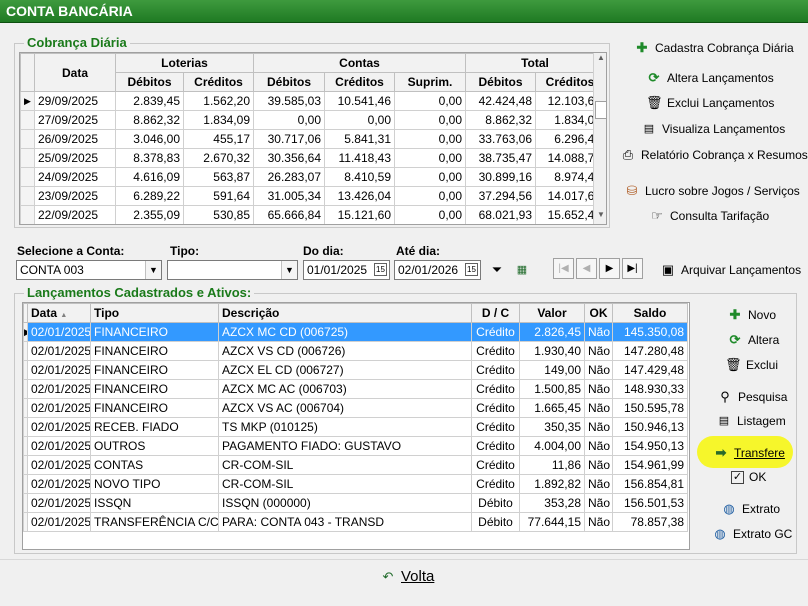  Describe the element at coordinates (218, 214) in the screenshot. I see `table-cell: 530,85` at that location.